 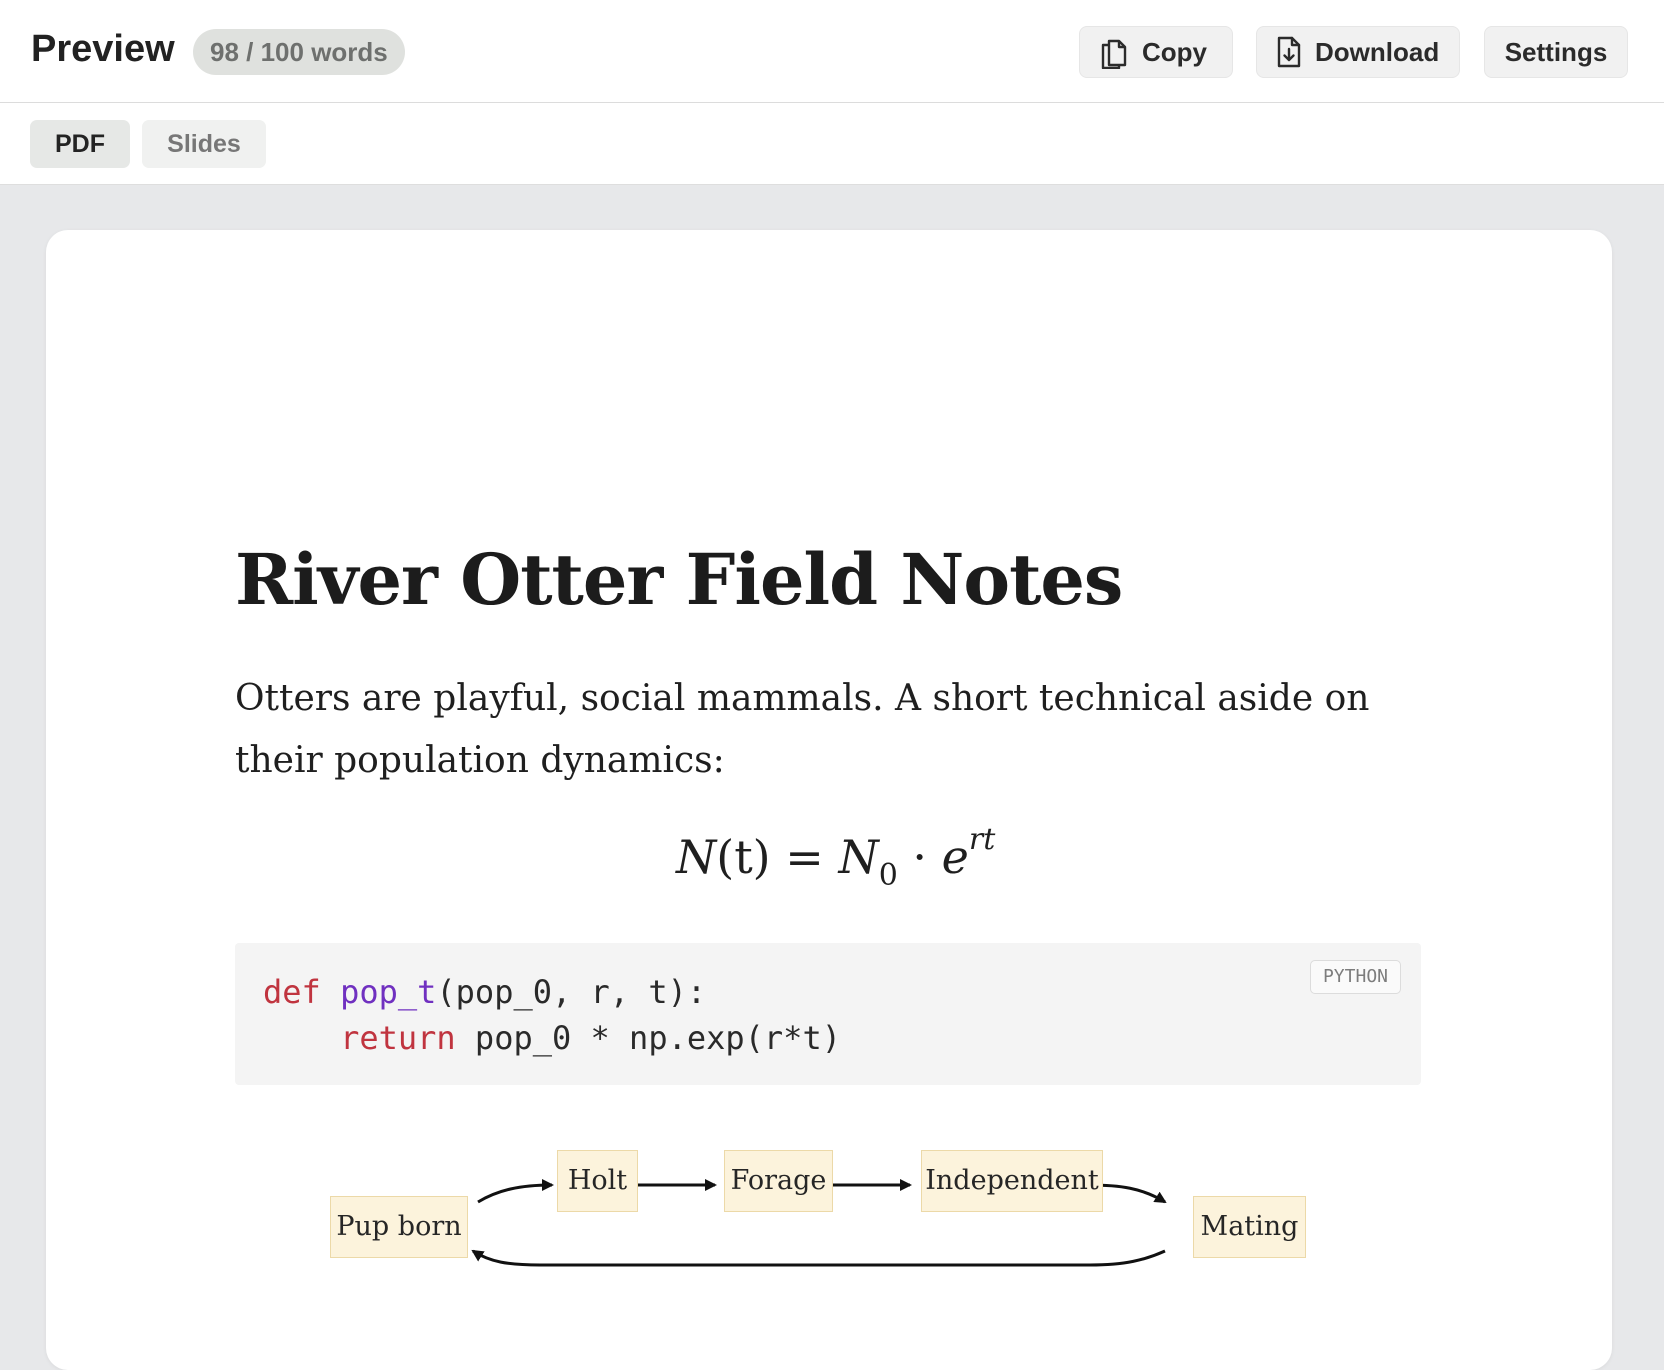 I want to click on growth-formula: N(t) = N0 · ert, so click(x=835, y=857).